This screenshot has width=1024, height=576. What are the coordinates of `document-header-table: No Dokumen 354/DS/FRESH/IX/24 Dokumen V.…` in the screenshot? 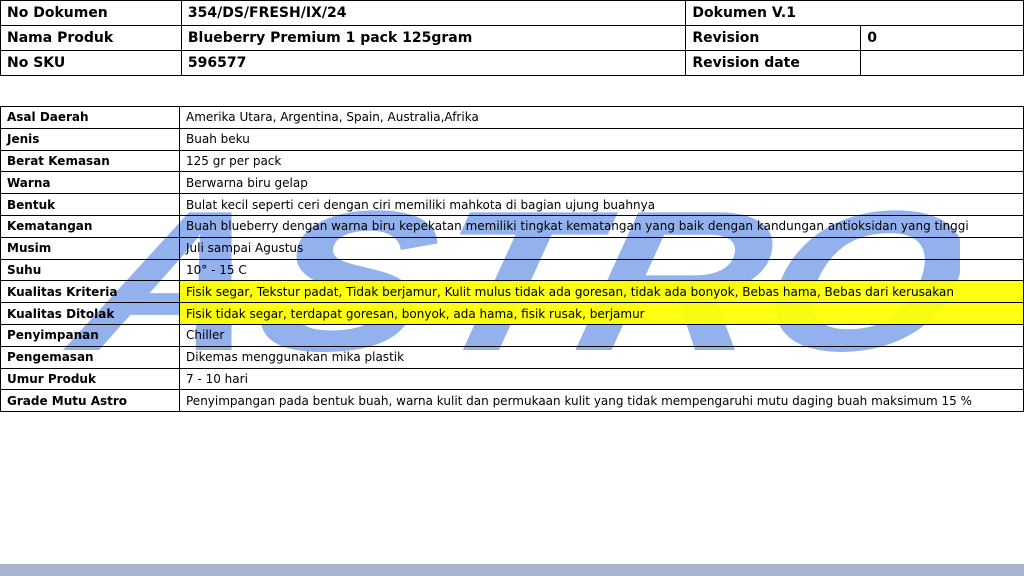 It's located at (512, 38).